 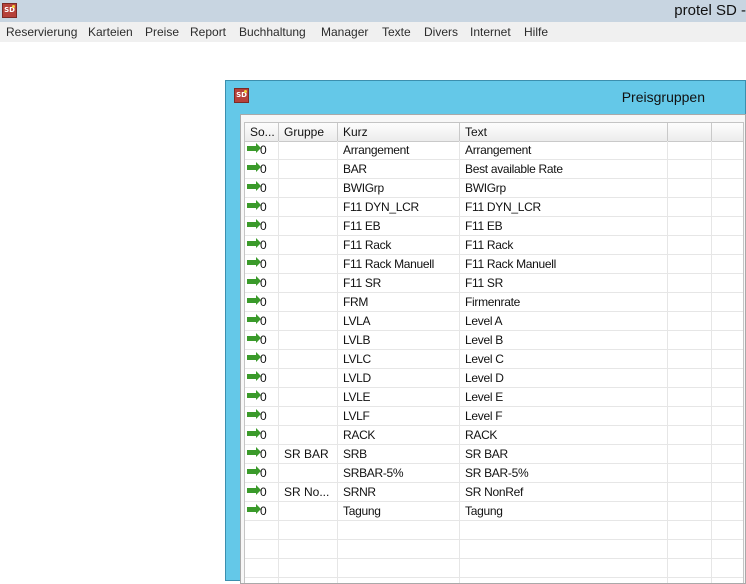 What do you see at coordinates (564, 264) in the screenshot?
I see `text-cell: F11 Rack Manuell` at bounding box center [564, 264].